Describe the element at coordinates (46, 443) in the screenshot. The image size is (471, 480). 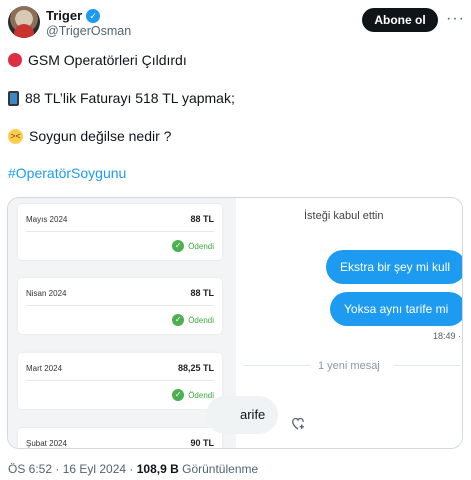
I see `bill-month: Şubat 2024` at that location.